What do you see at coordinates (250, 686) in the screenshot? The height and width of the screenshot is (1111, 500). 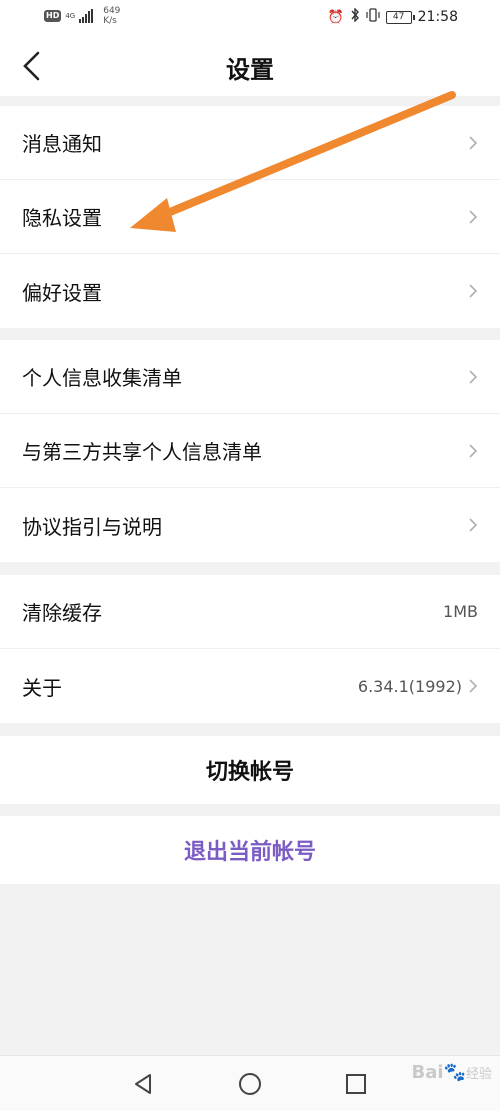 I see `row-about: 关于 6.34.1(1992)` at bounding box center [250, 686].